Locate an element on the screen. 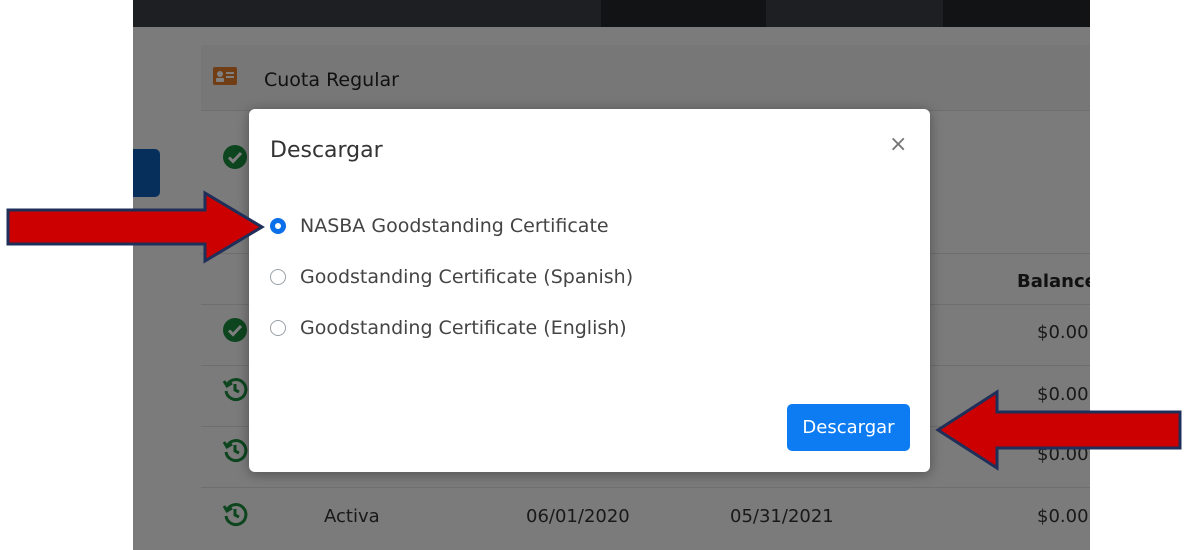 This screenshot has width=1191, height=550. radio-checked-icon is located at coordinates (278, 226).